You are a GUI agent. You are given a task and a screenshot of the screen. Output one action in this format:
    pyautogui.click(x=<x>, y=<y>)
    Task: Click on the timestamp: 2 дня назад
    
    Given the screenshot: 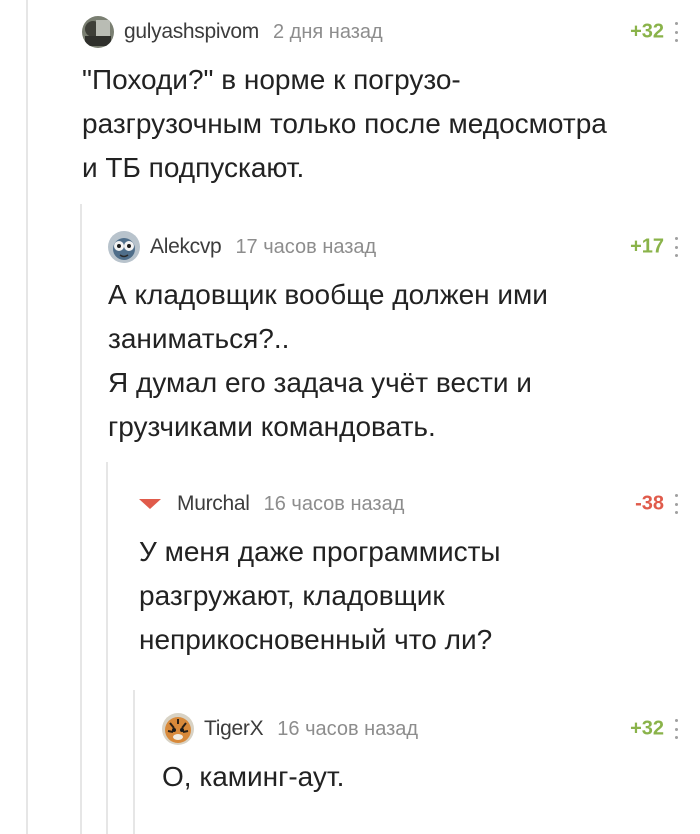 What is the action you would take?
    pyautogui.click(x=328, y=31)
    